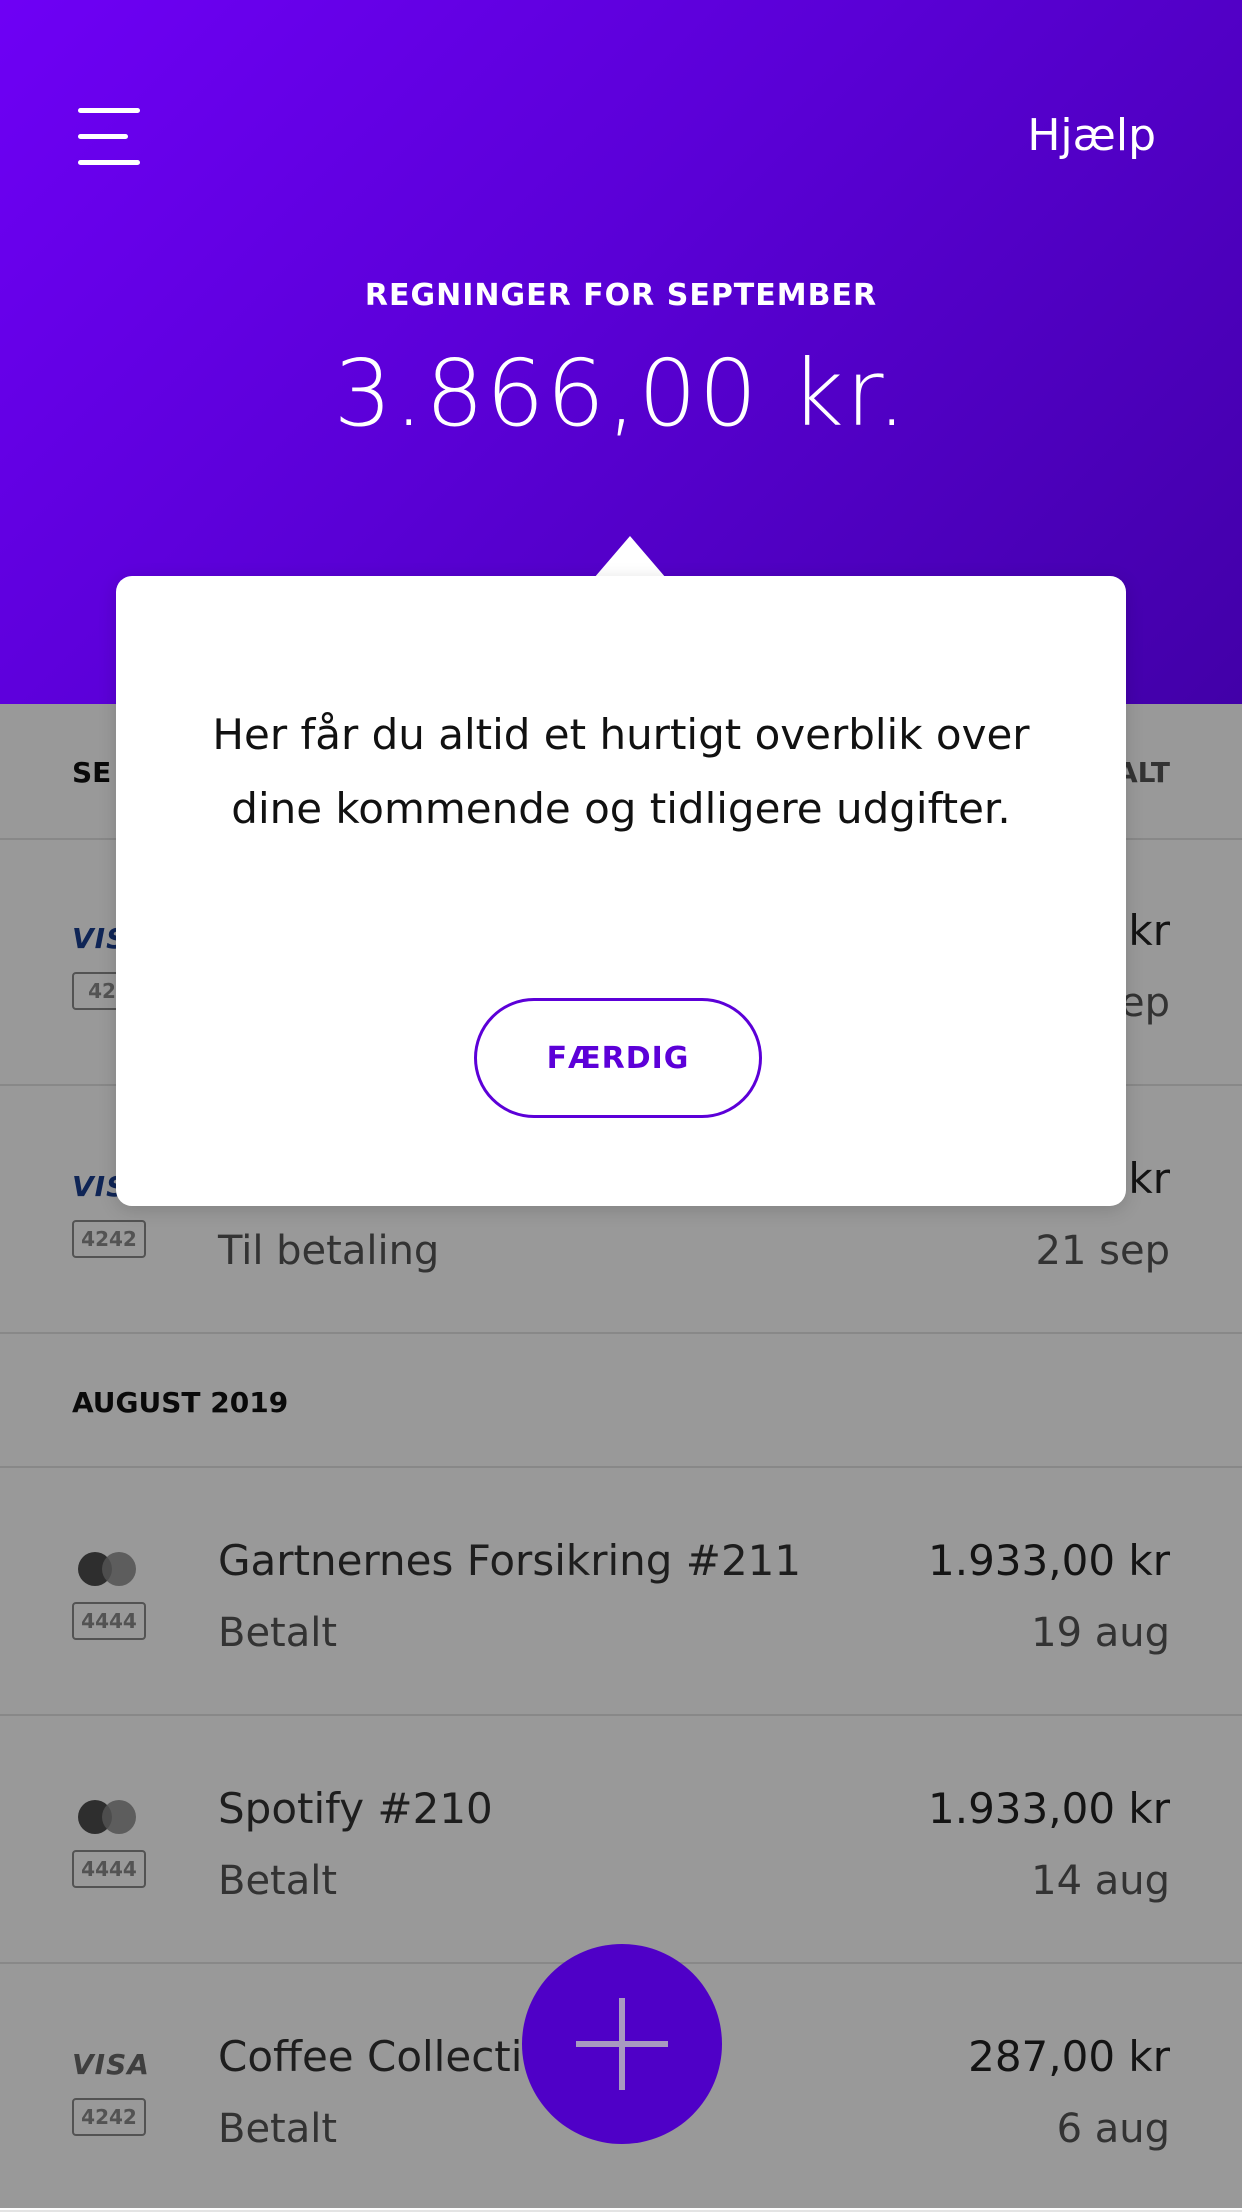  Describe the element at coordinates (621, 295) in the screenshot. I see `month-label: REGNINGER FOR SEPTEMBER` at that location.